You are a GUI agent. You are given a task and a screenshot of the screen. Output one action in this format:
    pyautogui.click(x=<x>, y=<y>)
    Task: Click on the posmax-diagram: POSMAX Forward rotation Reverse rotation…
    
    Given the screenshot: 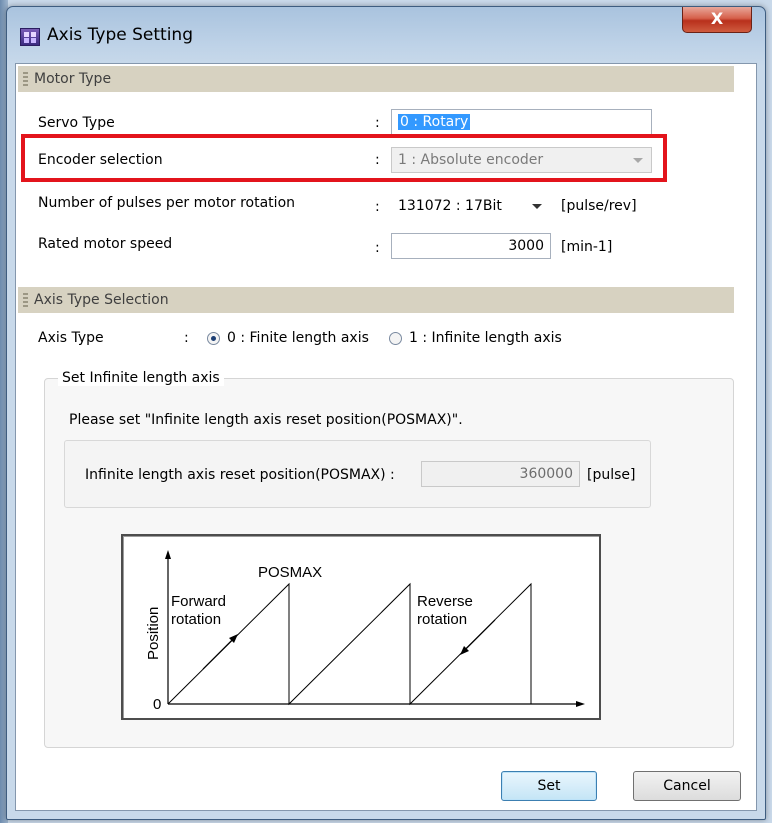 What is the action you would take?
    pyautogui.click(x=361, y=627)
    